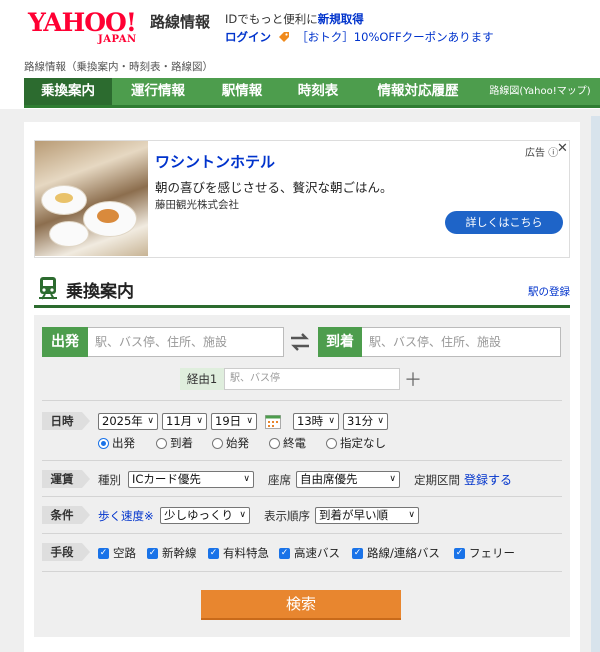  What do you see at coordinates (418, 91) in the screenshot?
I see `tab-history: 情報対応履歴` at bounding box center [418, 91].